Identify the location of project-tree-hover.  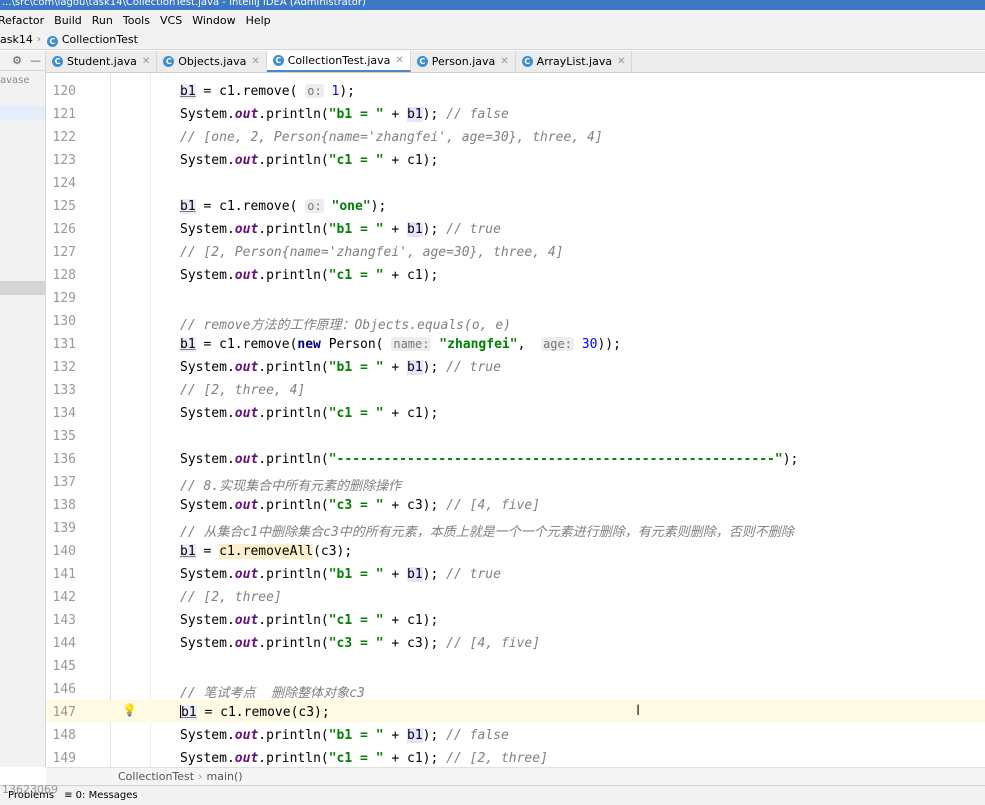
(22, 288).